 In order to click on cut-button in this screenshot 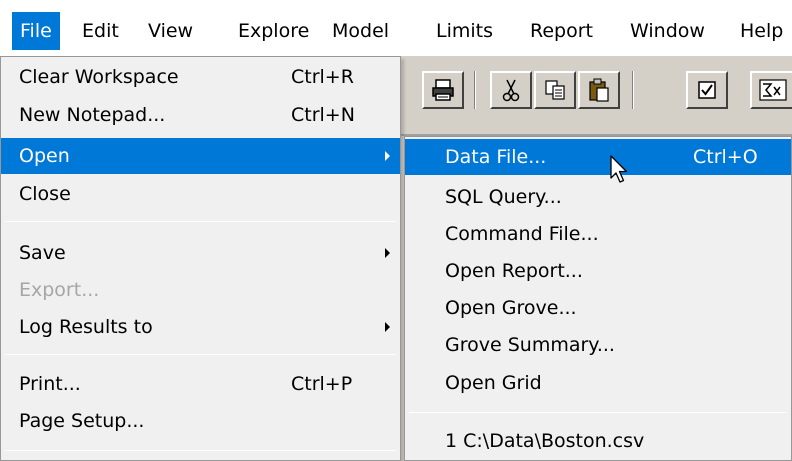, I will do `click(511, 90)`.